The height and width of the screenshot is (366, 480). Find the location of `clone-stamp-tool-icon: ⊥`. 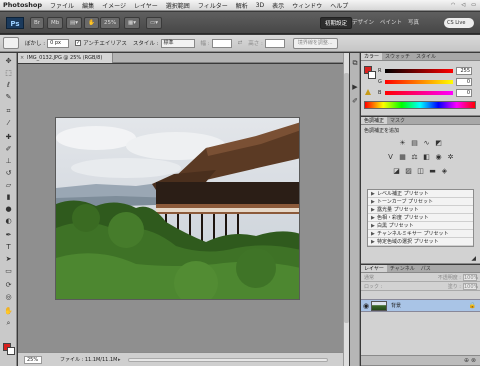

clone-stamp-tool-icon: ⊥ is located at coordinates (8, 161).